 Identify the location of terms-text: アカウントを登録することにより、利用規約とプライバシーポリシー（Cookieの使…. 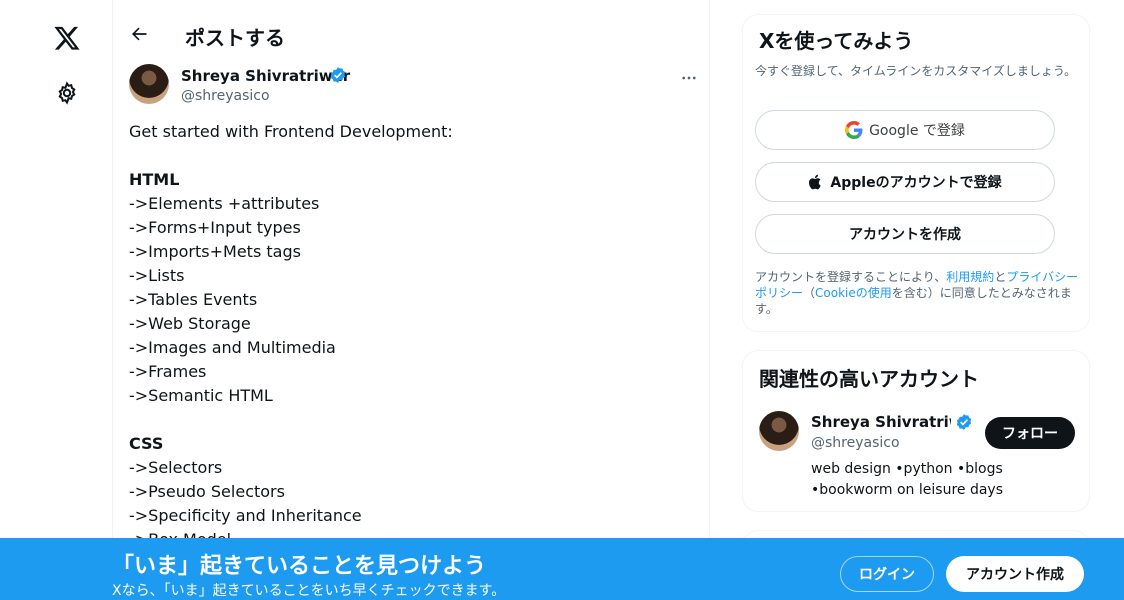
(920, 293).